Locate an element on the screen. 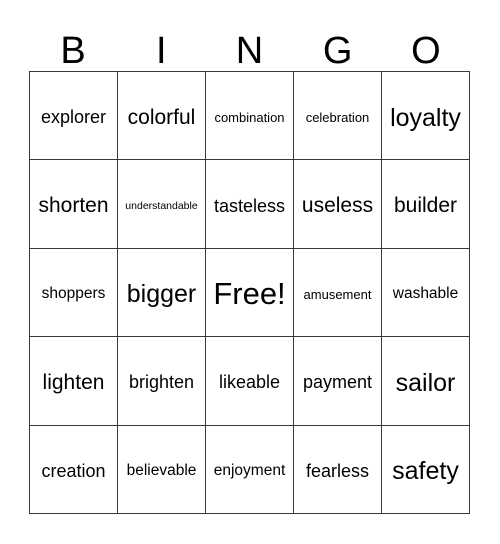 The height and width of the screenshot is (544, 500). bingo-cell-label: colorful is located at coordinates (161, 117).